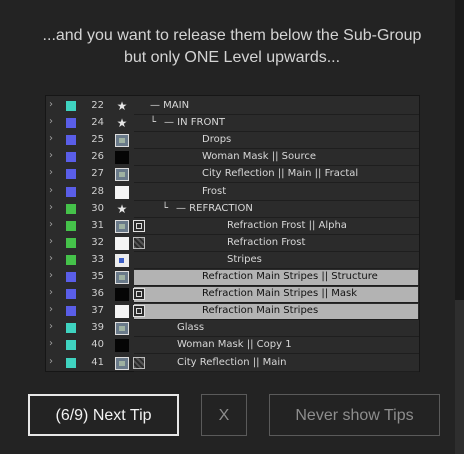 This screenshot has height=454, width=464. I want to click on layer-number: 27, so click(97, 174).